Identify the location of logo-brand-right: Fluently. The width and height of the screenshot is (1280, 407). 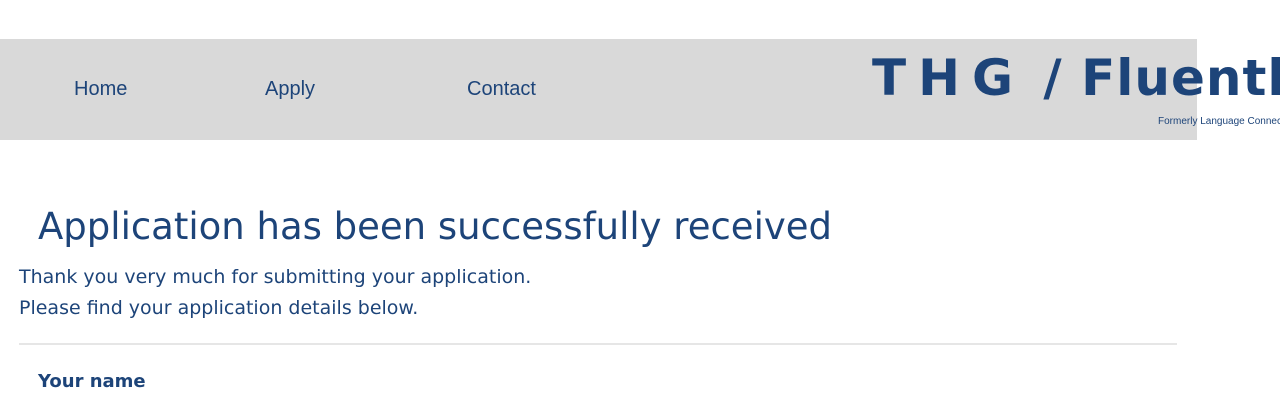
(1180, 78).